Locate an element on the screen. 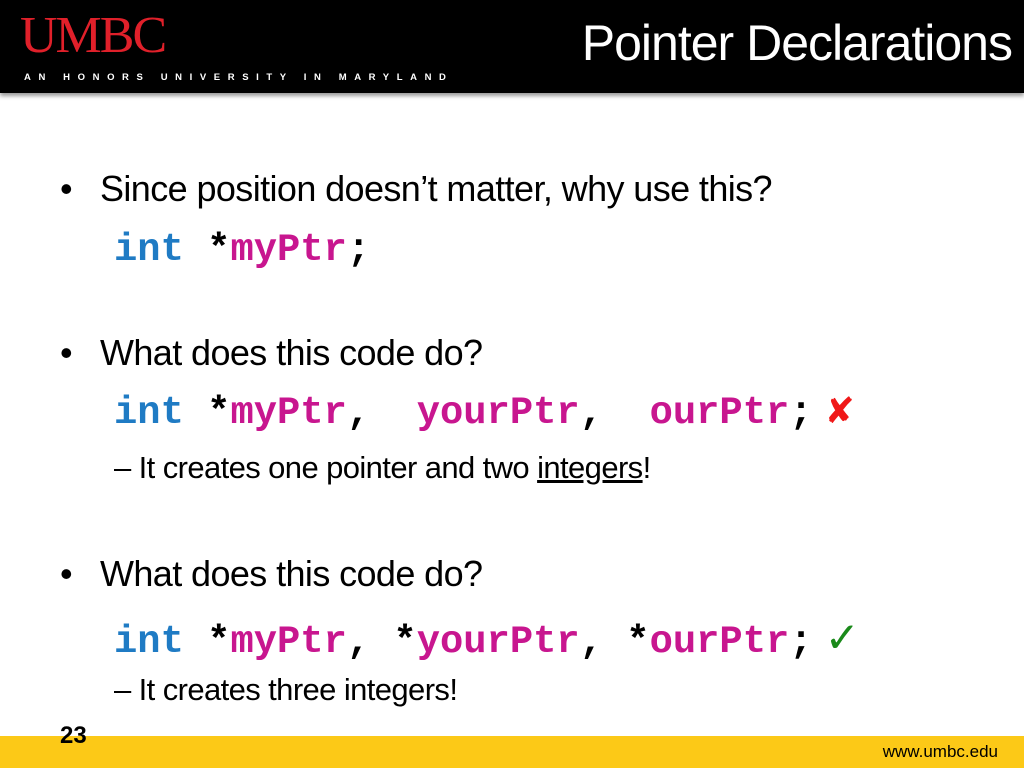 The image size is (1024, 768). code-line-3: int *myPtr, *yourPtr, *ourPtr; ✓ is located at coordinates (487, 638).